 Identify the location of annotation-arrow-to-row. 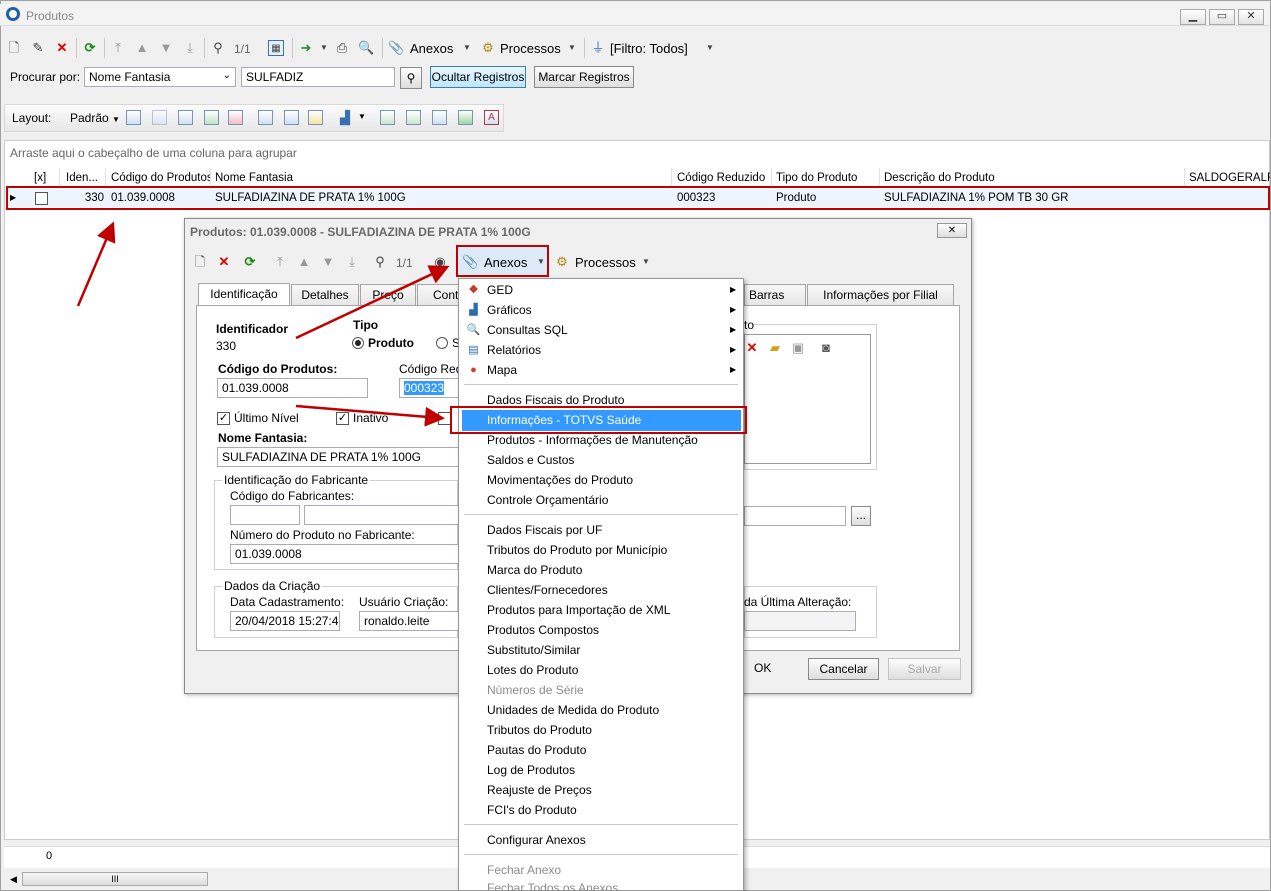
(96, 264).